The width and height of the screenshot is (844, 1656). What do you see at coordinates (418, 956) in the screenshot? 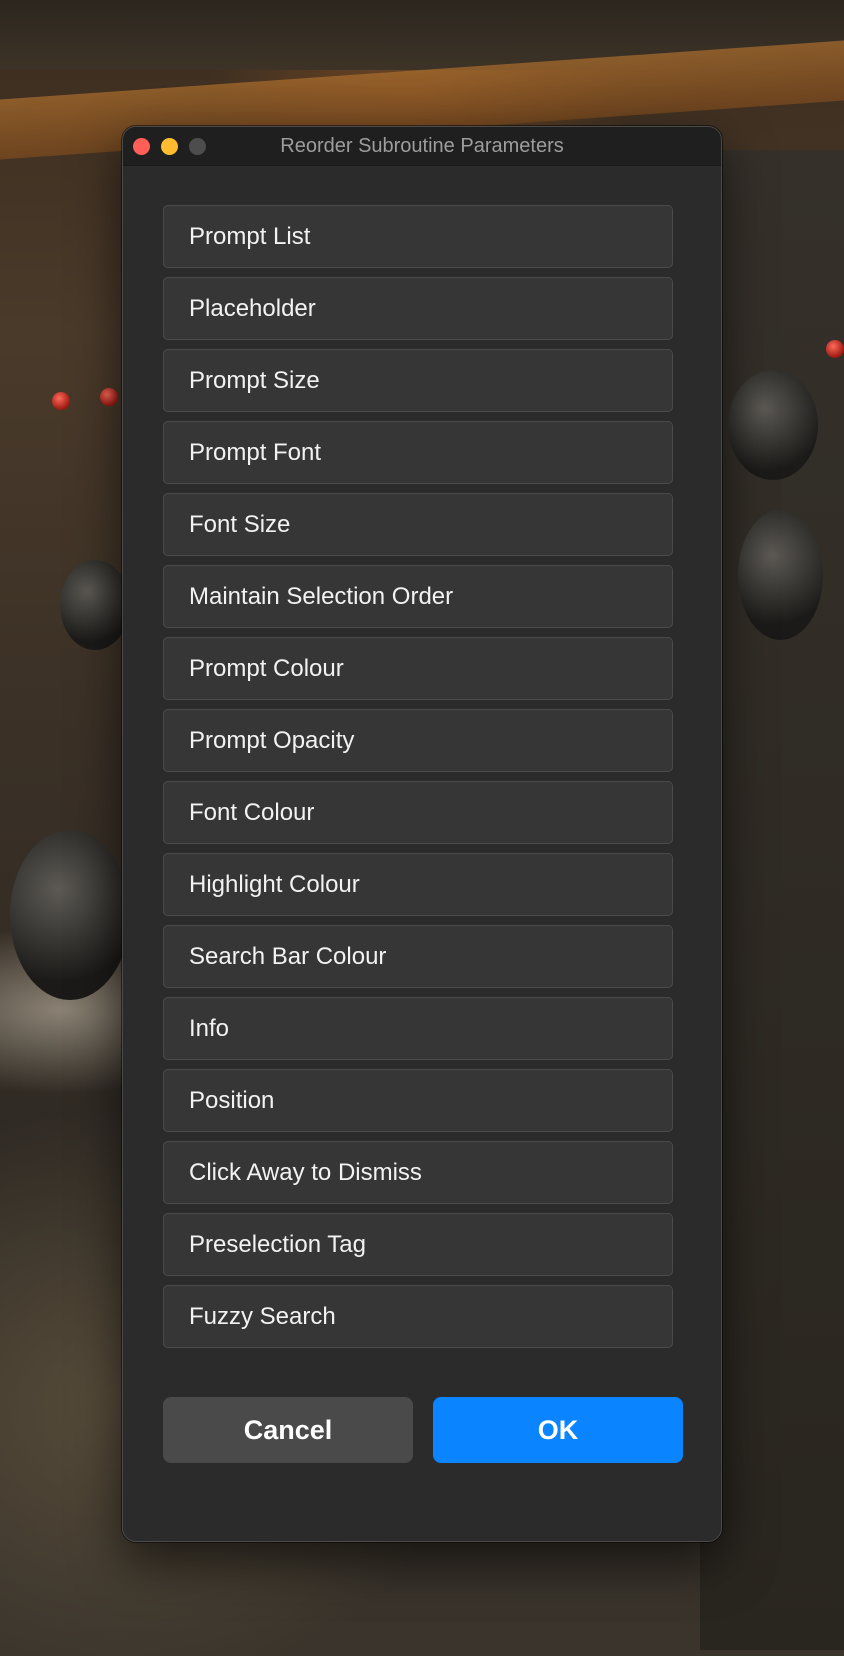
I see `parameter-item-search-bar-colour: Search Bar Colour` at bounding box center [418, 956].